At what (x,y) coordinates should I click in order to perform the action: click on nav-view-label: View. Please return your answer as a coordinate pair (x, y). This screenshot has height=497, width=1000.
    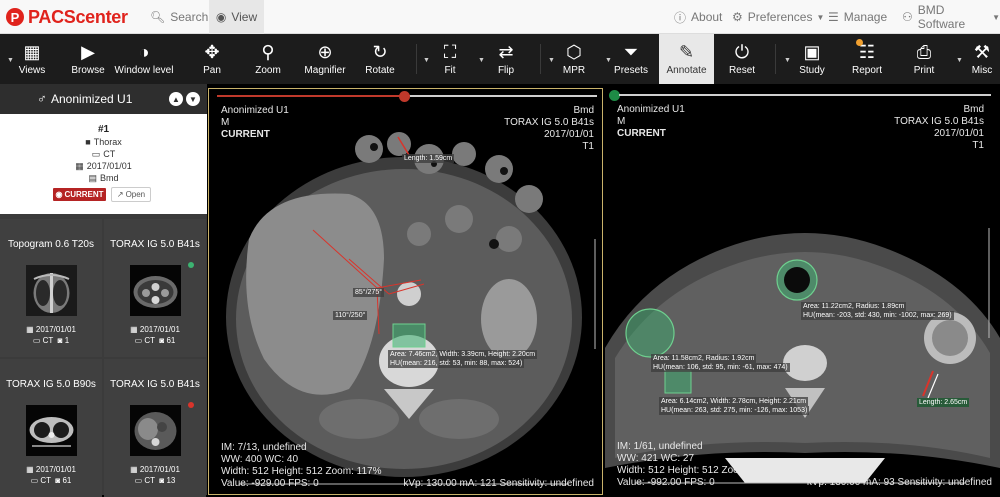
    Looking at the image, I should click on (244, 17).